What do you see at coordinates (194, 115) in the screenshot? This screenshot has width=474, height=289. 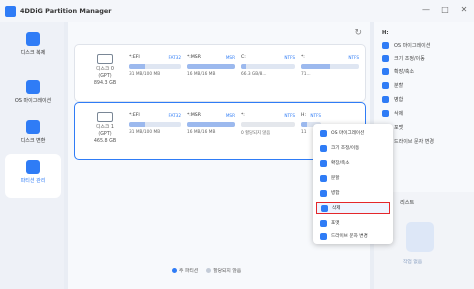 I see `partition-name: *:MSR` at bounding box center [194, 115].